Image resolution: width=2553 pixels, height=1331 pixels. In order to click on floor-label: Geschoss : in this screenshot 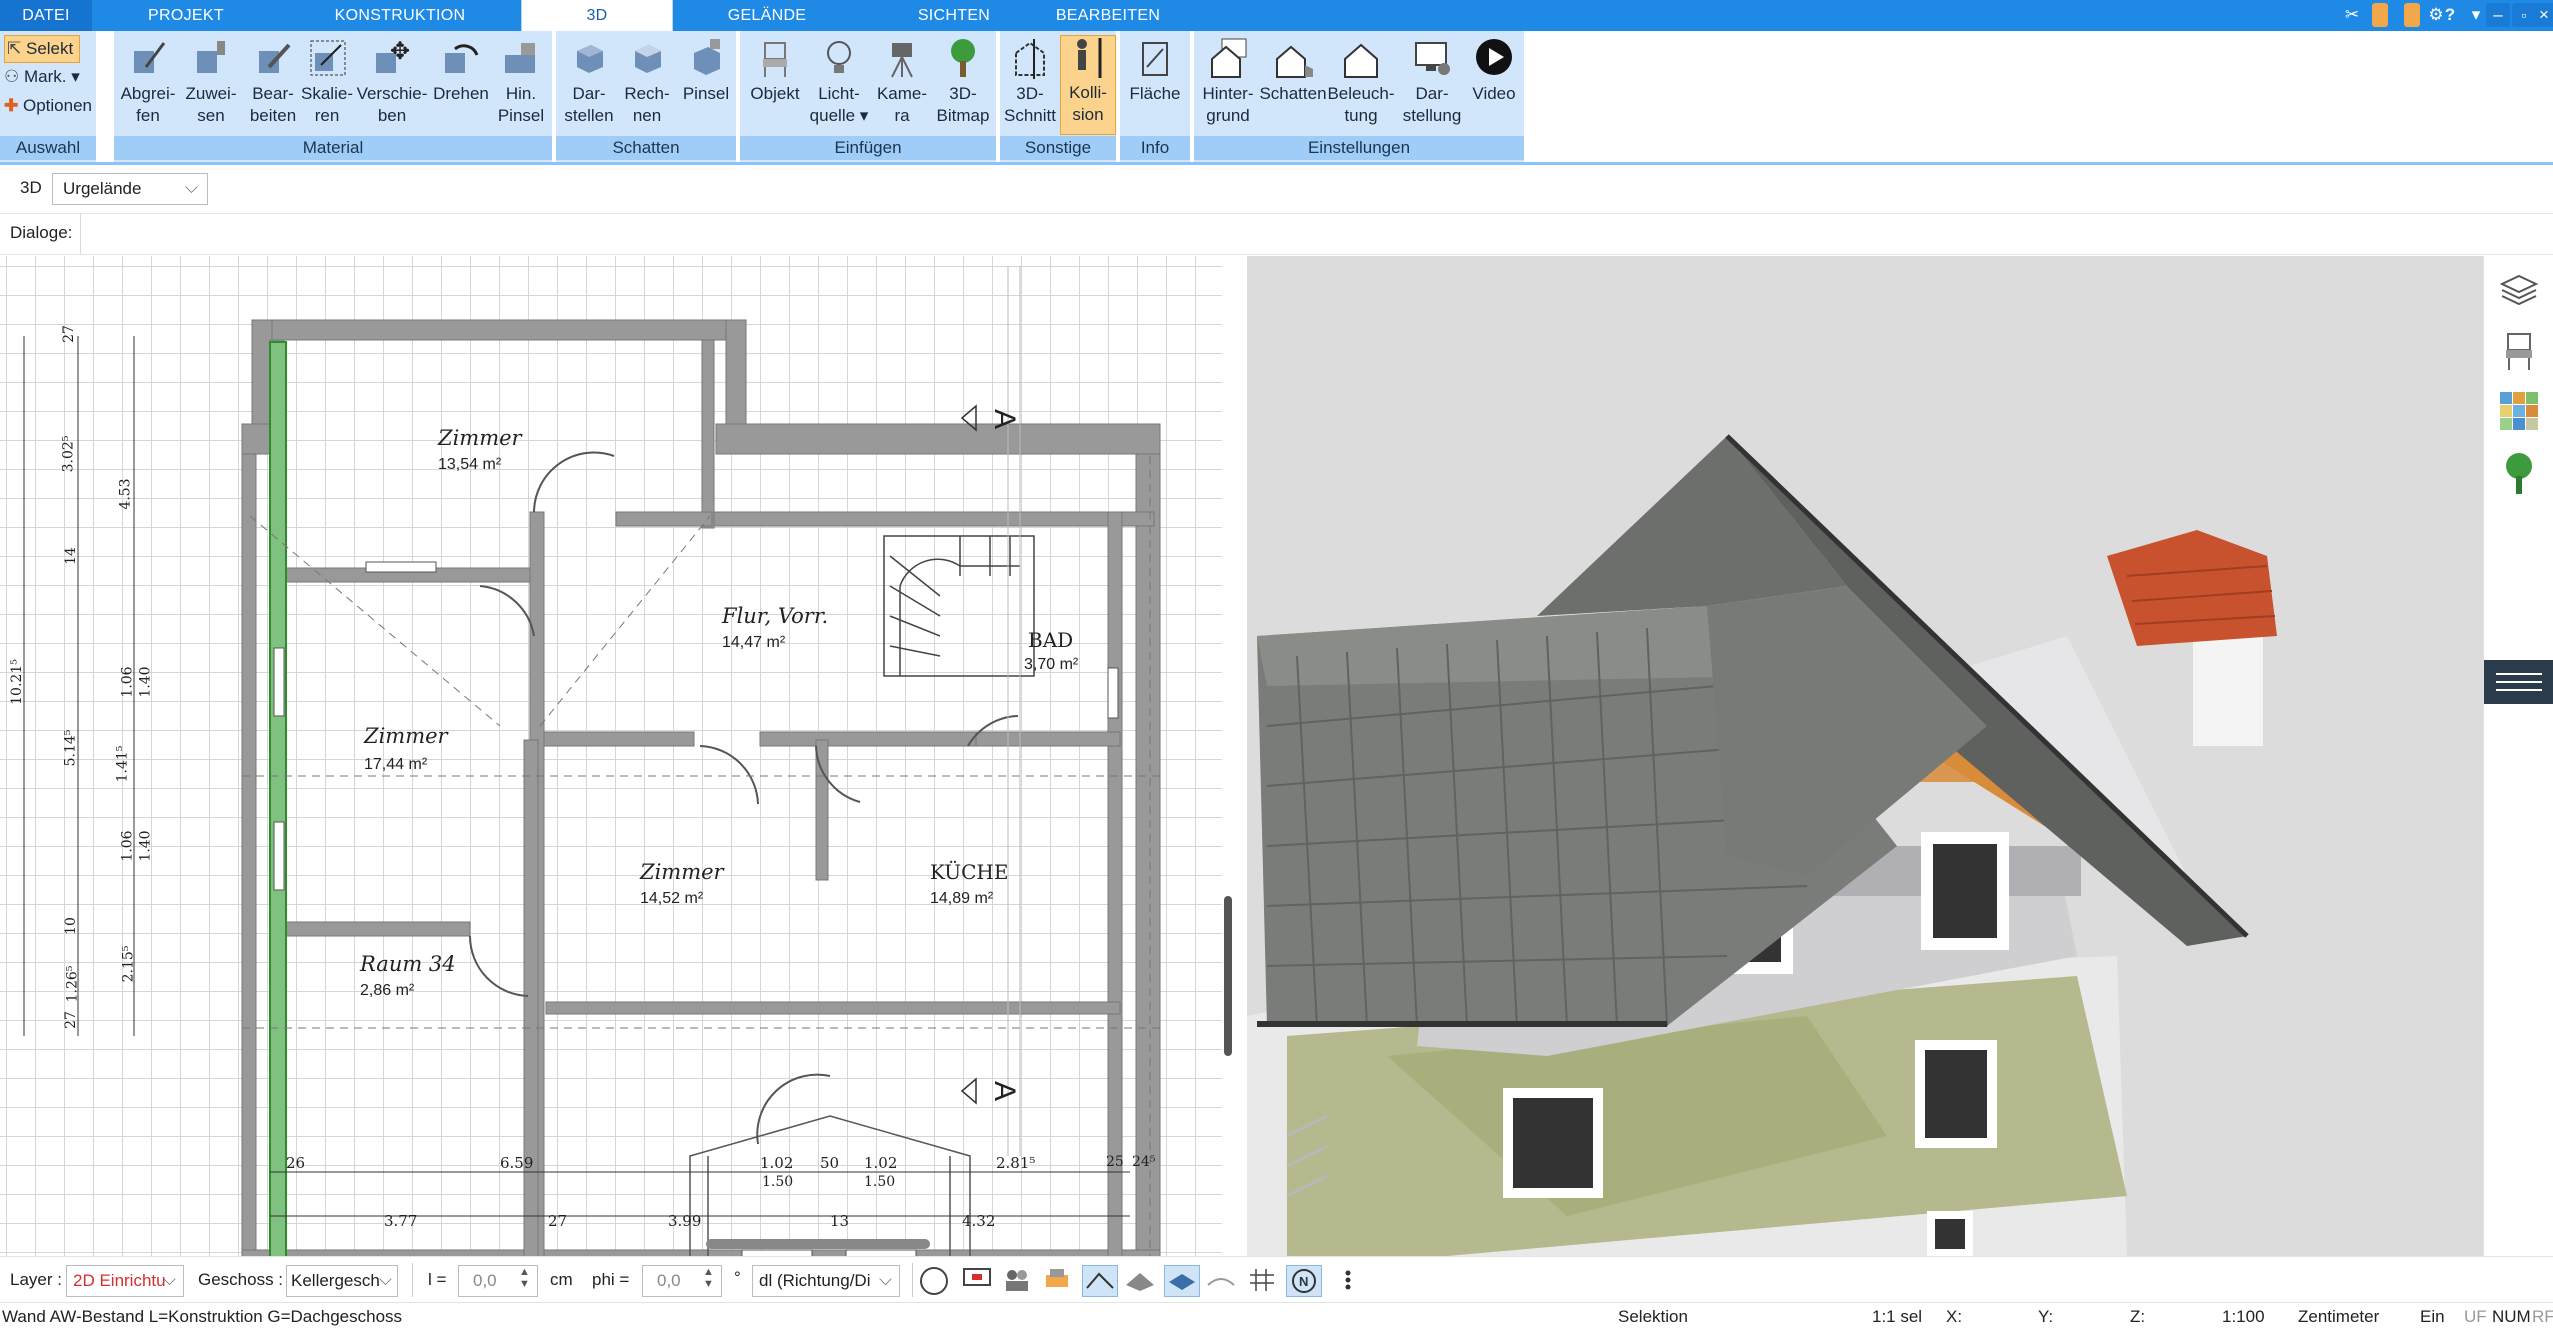, I will do `click(241, 1279)`.